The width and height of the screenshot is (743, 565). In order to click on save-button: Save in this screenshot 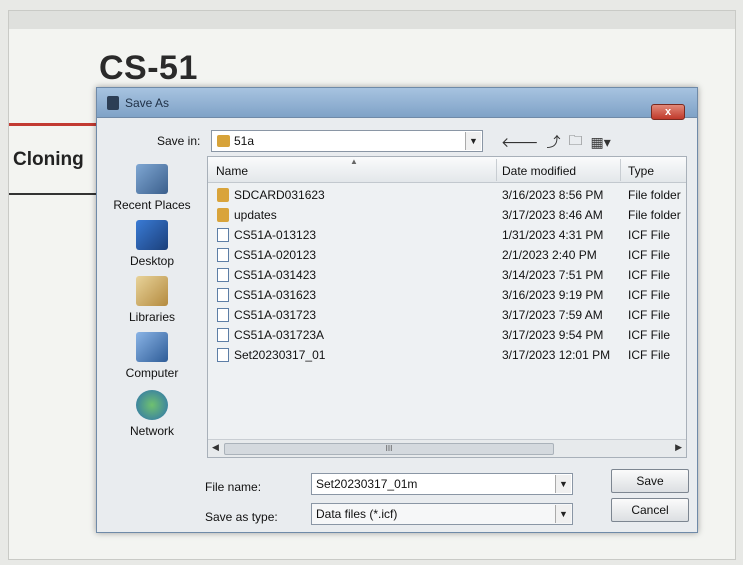, I will do `click(650, 481)`.